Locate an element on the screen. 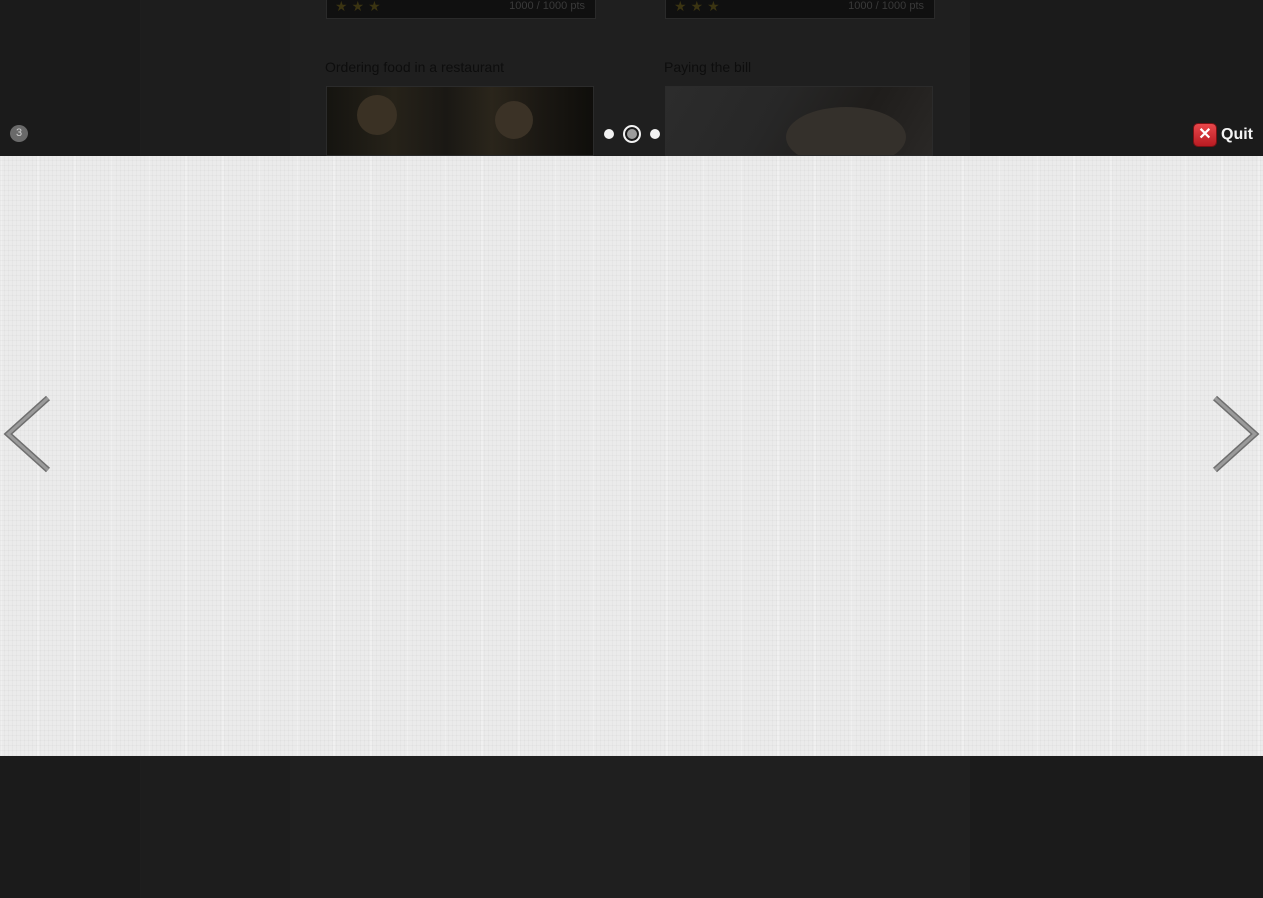 This screenshot has width=1263, height=898. quit-button: ✕ Quit is located at coordinates (1223, 135).